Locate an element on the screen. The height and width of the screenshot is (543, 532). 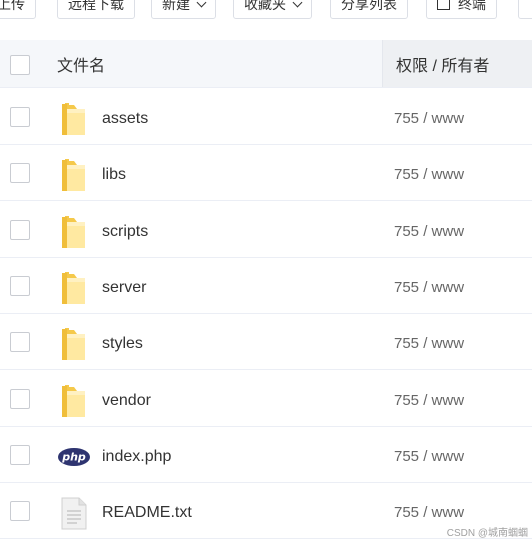
terminal-button: 终端 is located at coordinates (461, 9).